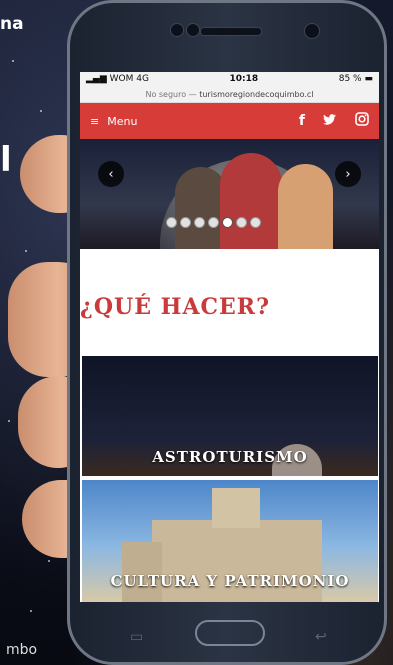 The image size is (393, 665). What do you see at coordinates (230, 457) in the screenshot?
I see `card-label: ASTROTURISMO` at bounding box center [230, 457].